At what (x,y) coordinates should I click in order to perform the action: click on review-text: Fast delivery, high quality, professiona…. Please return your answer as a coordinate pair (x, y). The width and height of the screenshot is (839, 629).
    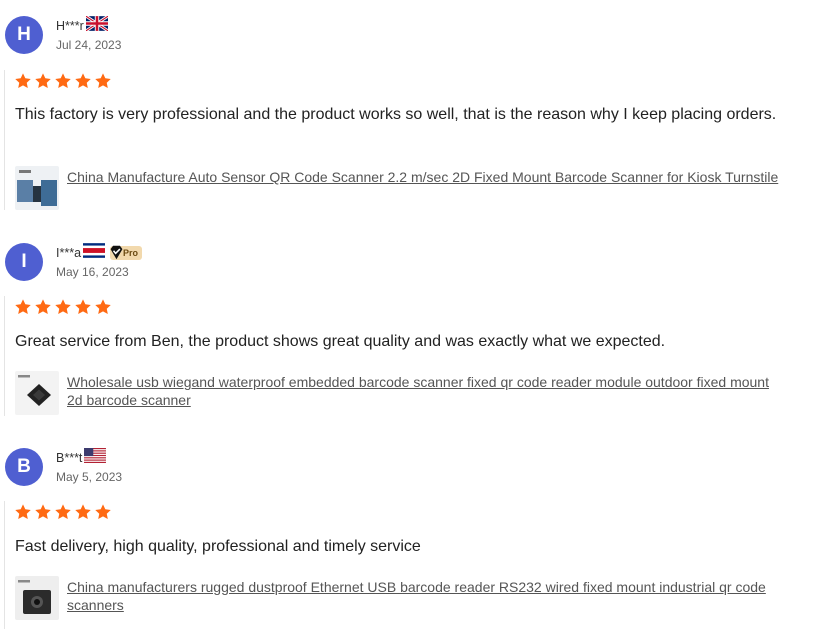
    Looking at the image, I should click on (218, 546).